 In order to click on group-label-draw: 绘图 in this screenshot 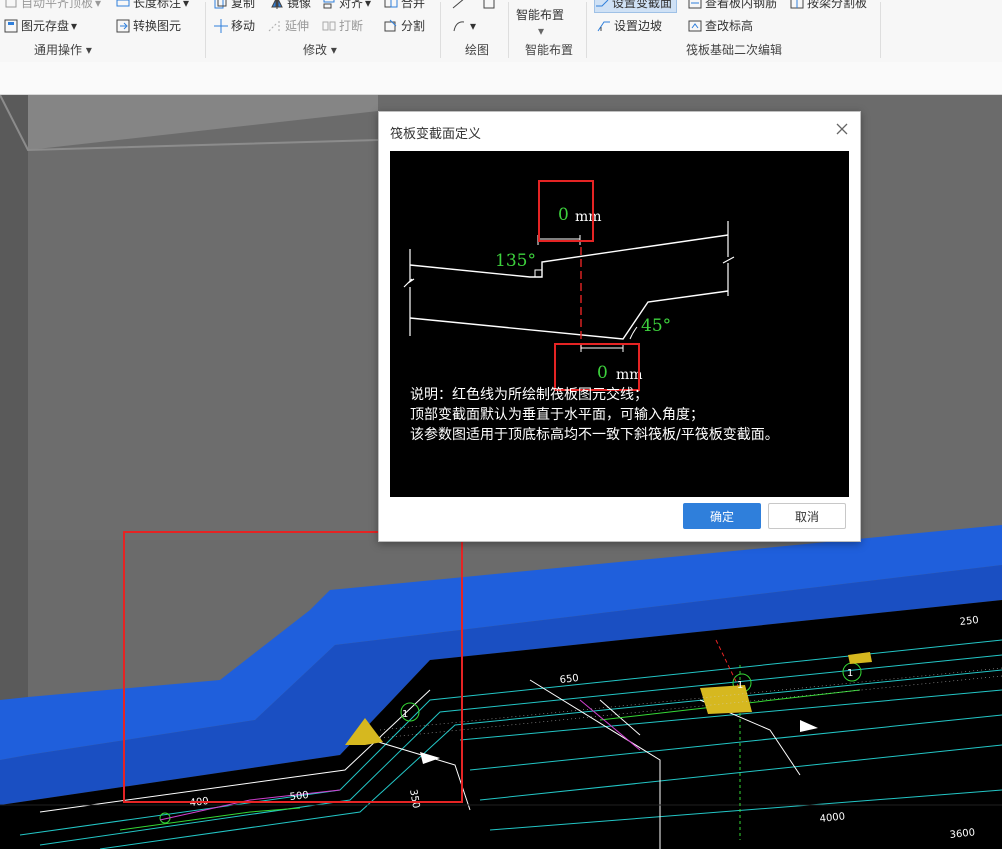, I will do `click(477, 50)`.